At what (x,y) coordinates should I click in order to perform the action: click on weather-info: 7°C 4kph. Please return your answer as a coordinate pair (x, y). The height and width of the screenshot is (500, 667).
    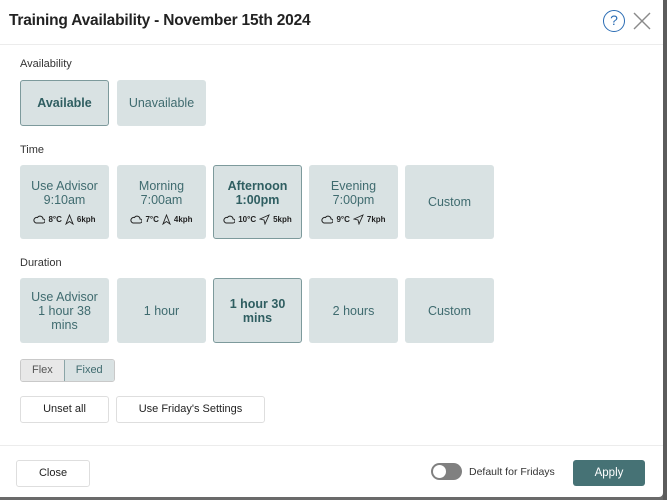
    Looking at the image, I should click on (161, 219).